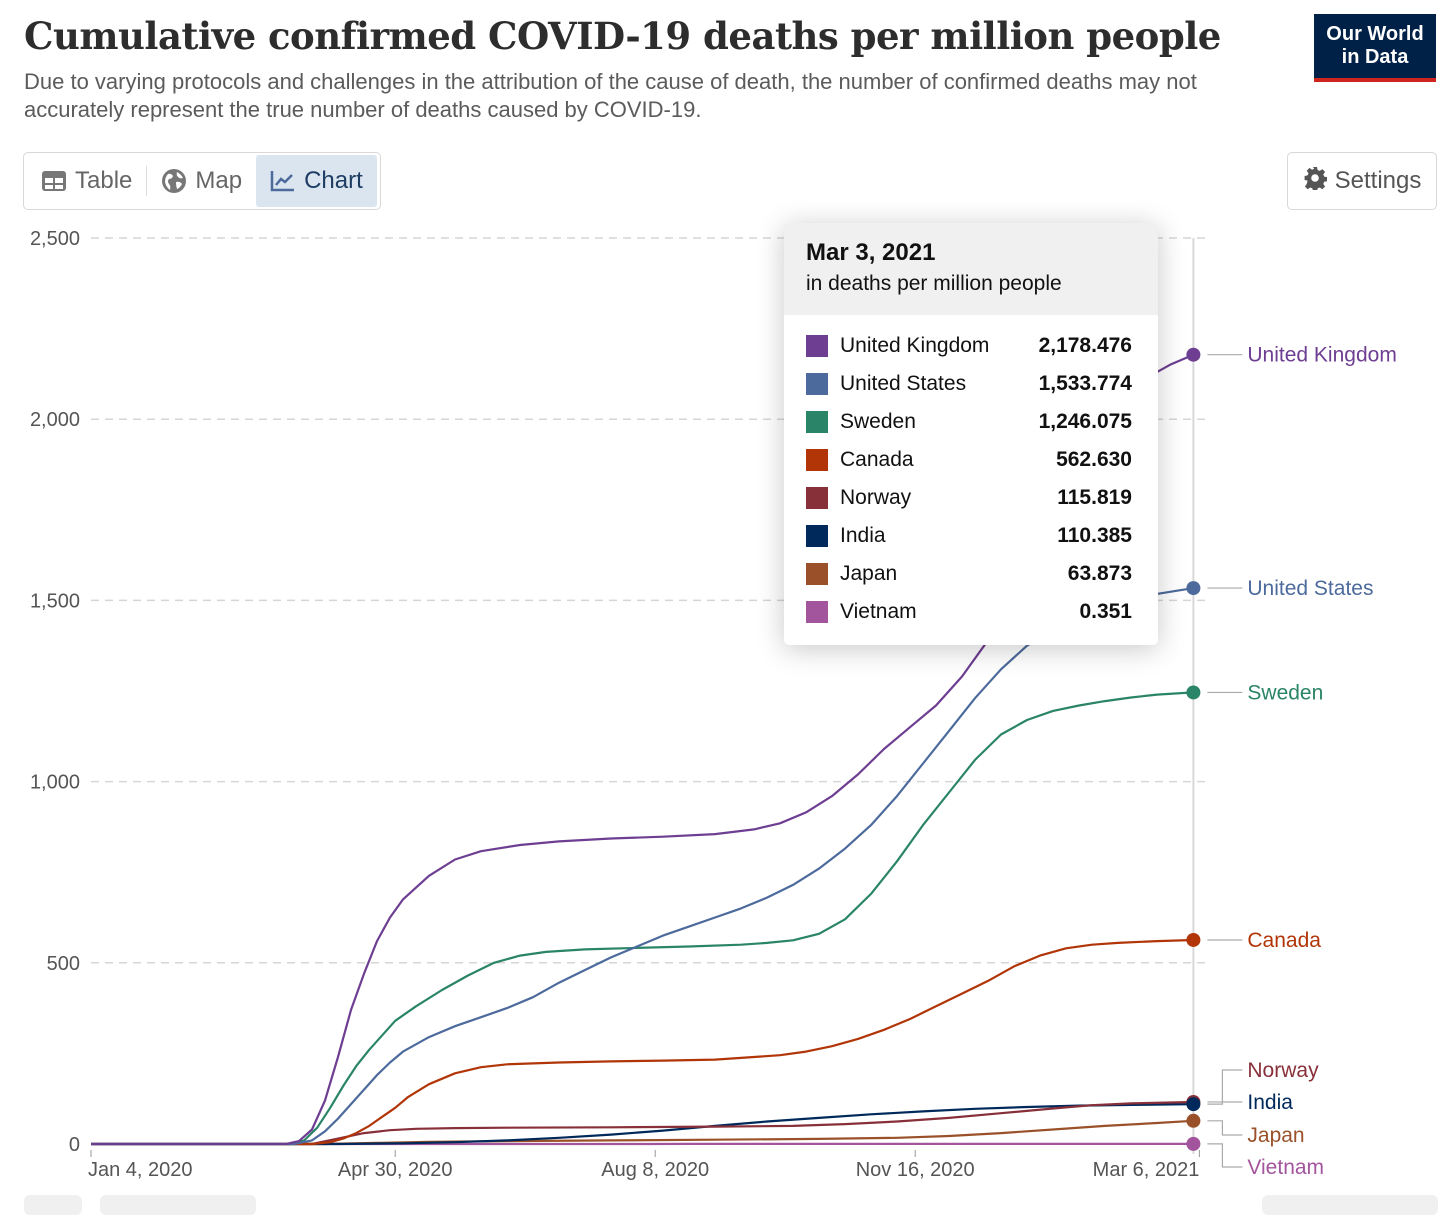  I want to click on tooltip-country: India, so click(948, 536).